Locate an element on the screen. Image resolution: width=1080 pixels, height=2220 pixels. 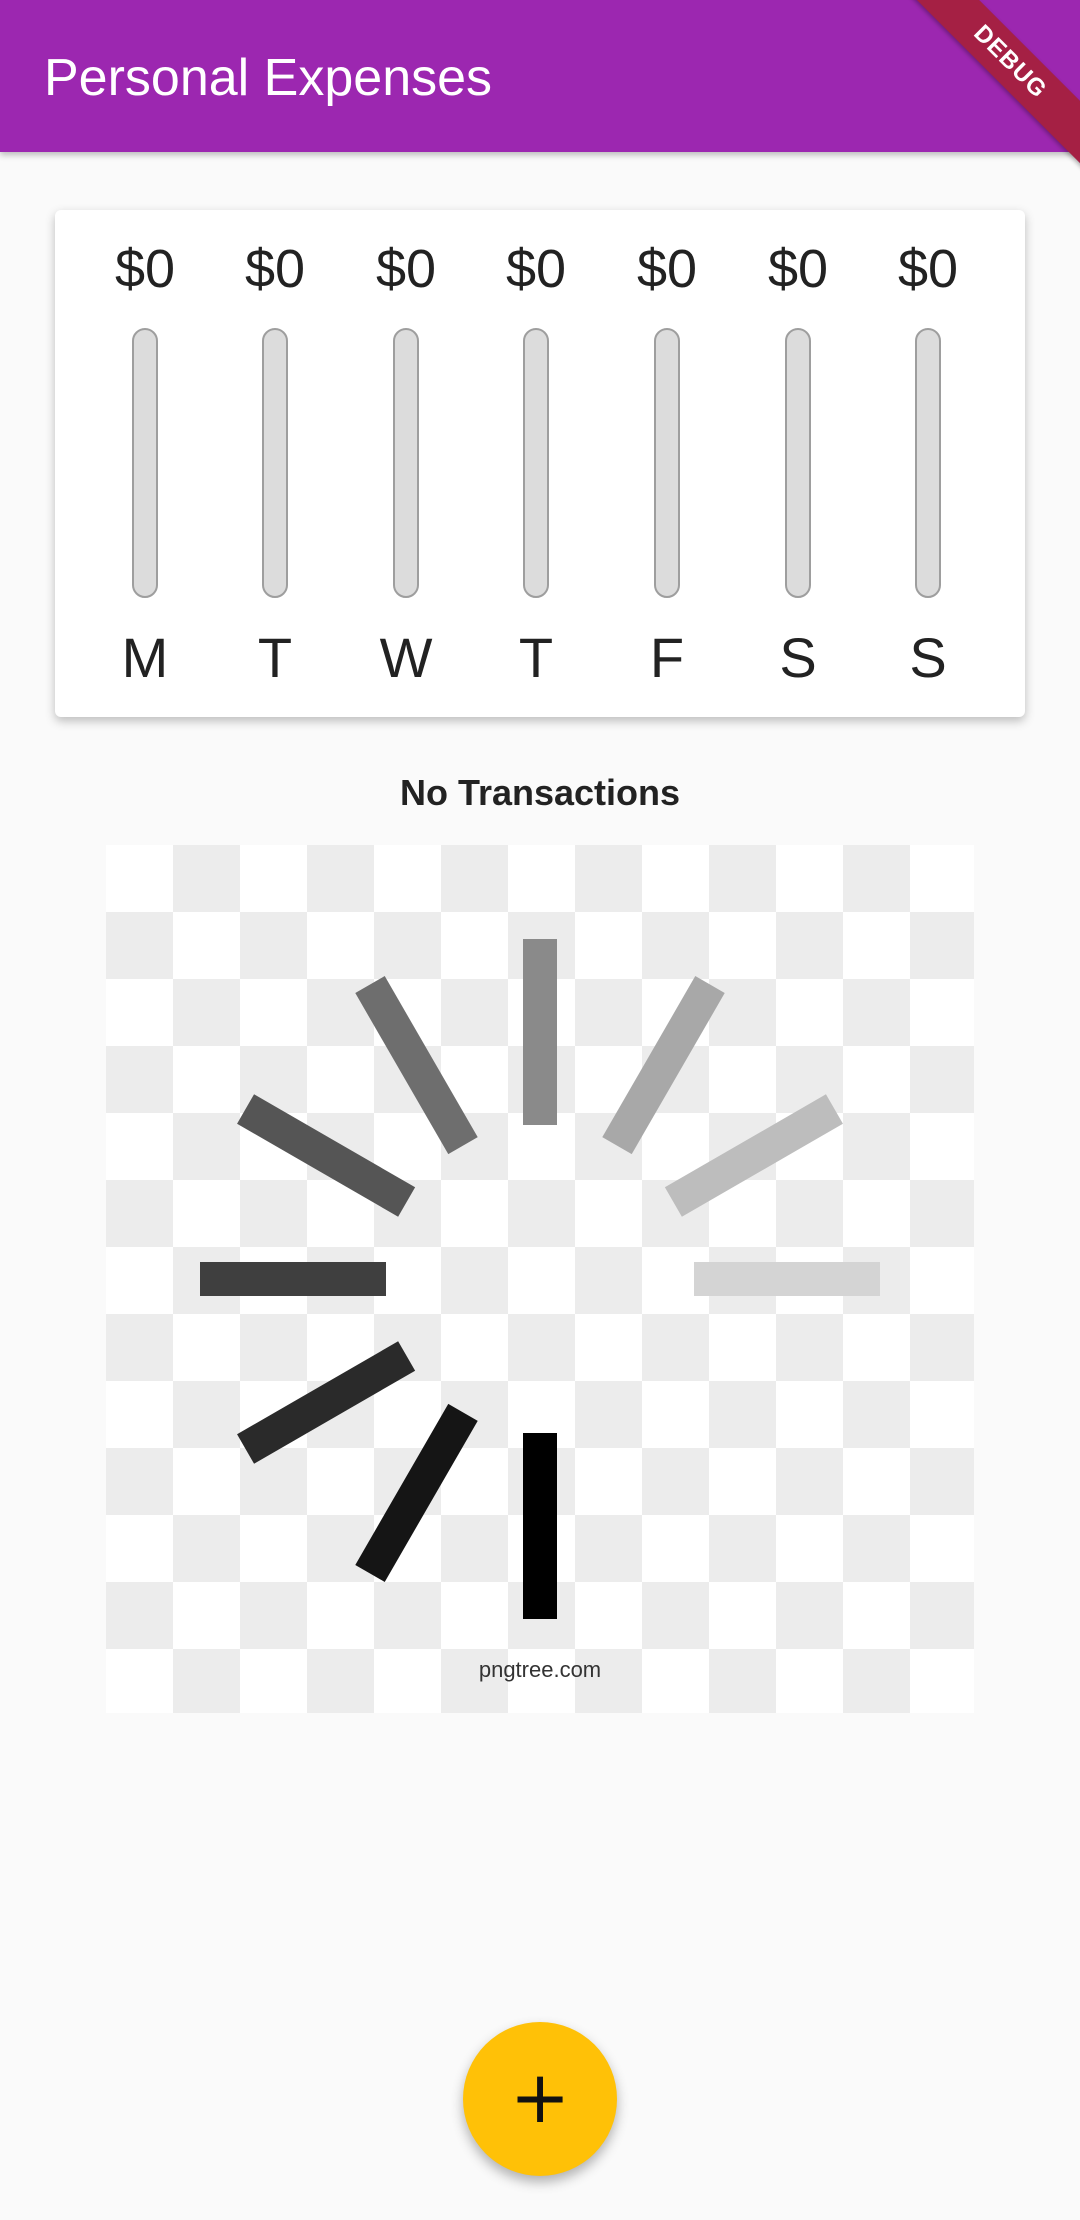
no-transactions-title: No Transactions is located at coordinates (540, 792).